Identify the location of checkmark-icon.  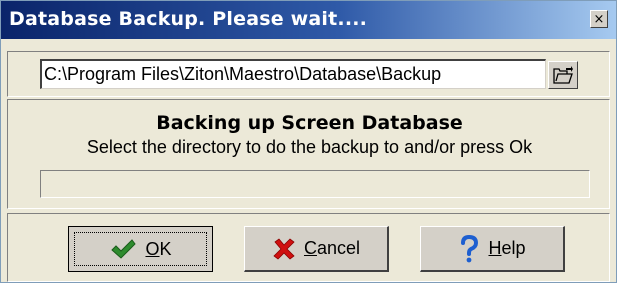
(123, 249).